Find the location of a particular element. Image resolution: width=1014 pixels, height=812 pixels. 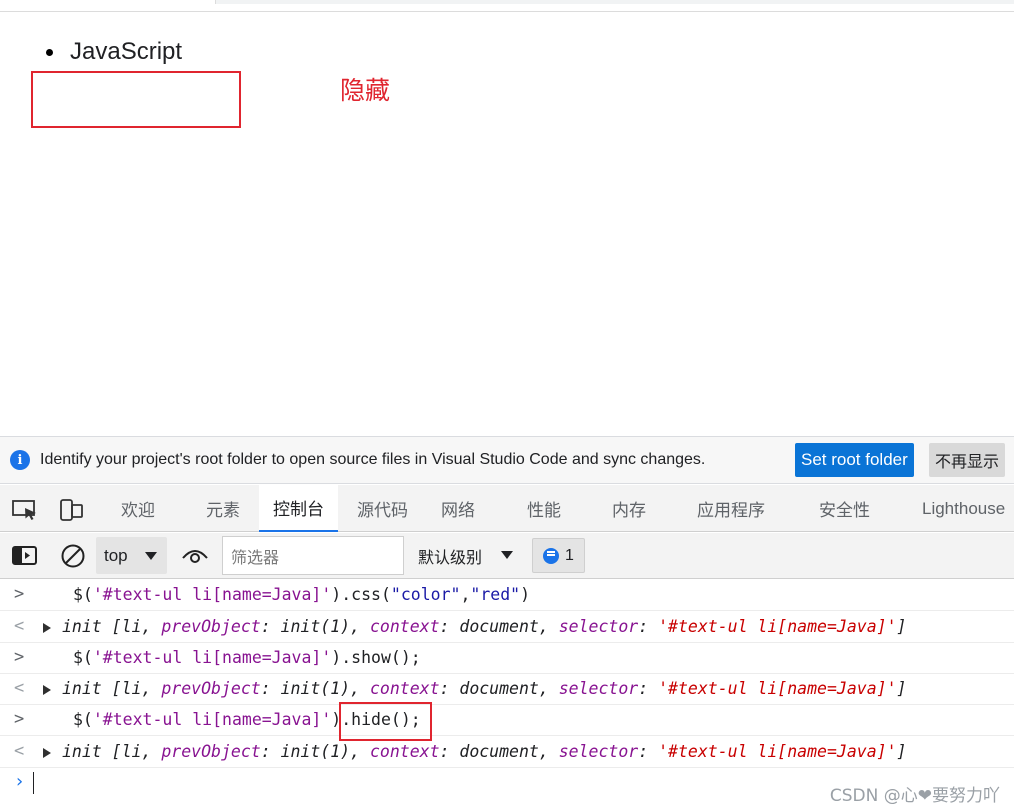

tab-performance: 性能 is located at coordinates (544, 508).